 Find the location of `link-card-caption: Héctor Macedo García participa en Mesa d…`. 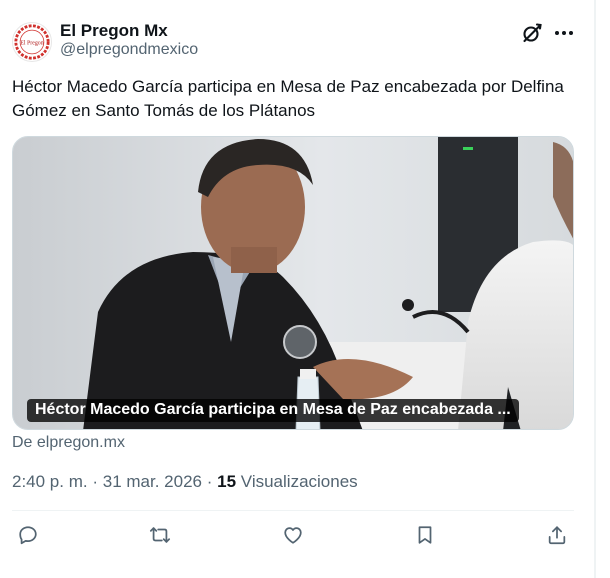

link-card-caption: Héctor Macedo García participa en Mesa d… is located at coordinates (273, 410).